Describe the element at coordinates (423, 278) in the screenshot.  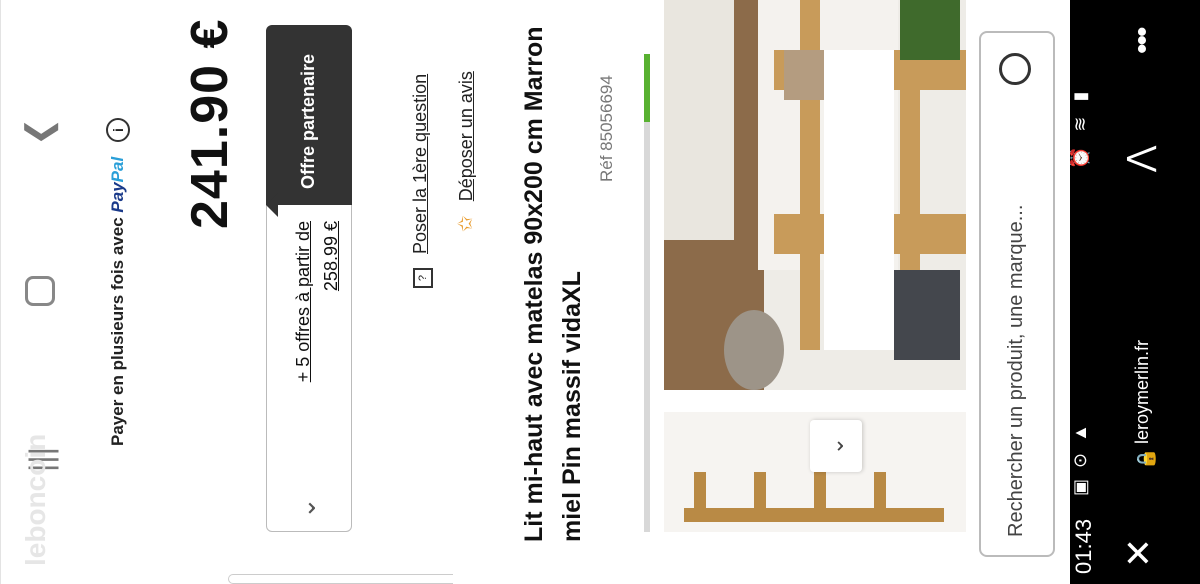
I see `question-icon: ?` at that location.